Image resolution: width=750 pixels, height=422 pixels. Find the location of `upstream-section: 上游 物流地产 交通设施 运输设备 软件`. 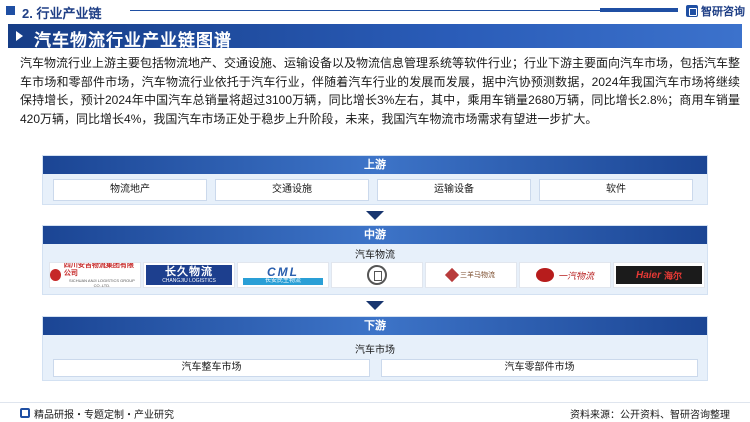

upstream-section: 上游 物流地产 交通设施 运输设备 软件 is located at coordinates (375, 180).